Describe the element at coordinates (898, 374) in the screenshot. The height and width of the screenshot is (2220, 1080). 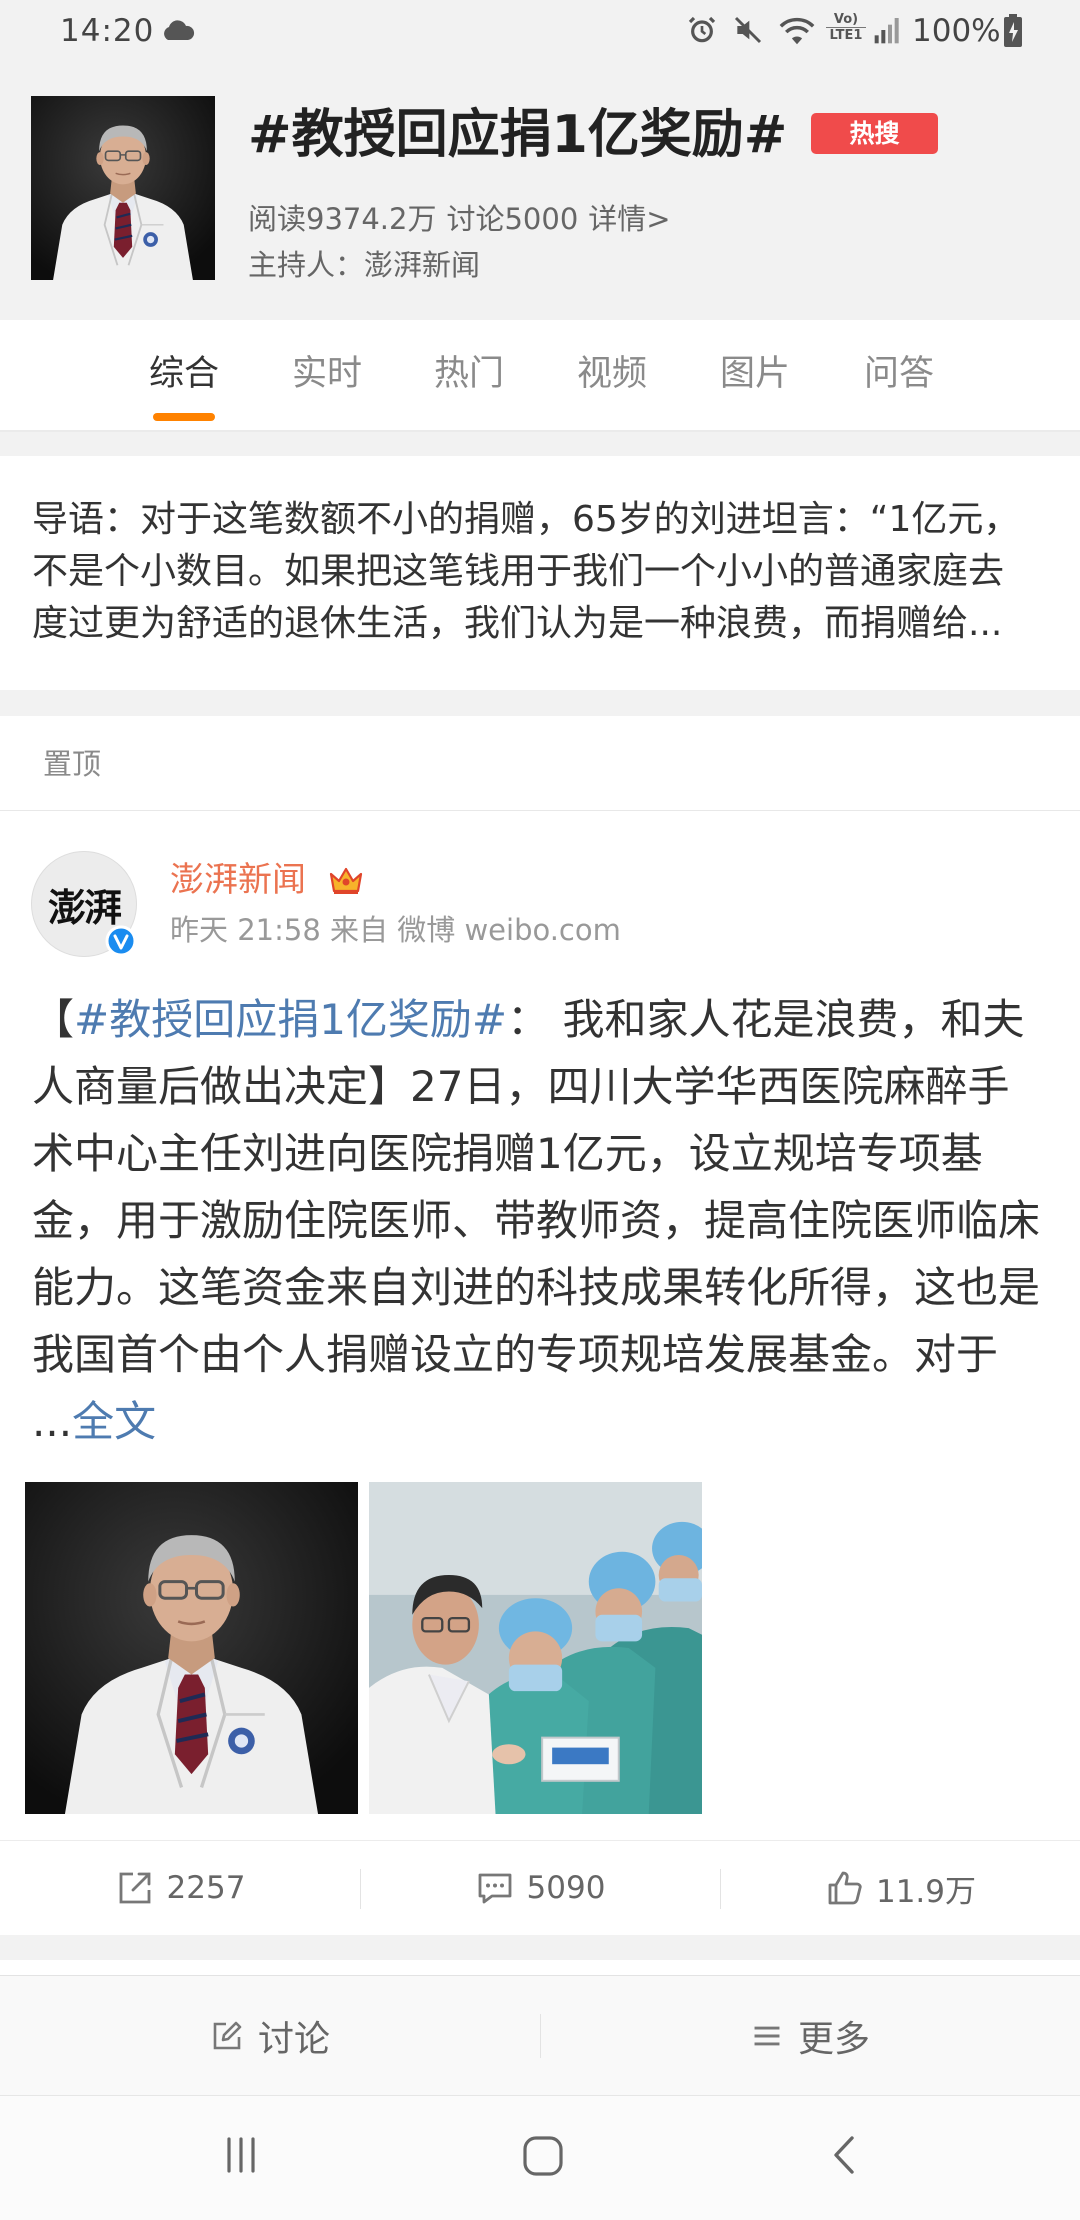
I see `tab-label: 问答` at that location.